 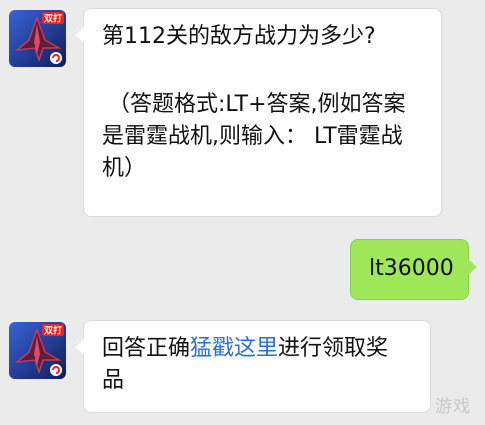 I want to click on reward-line-2: 品, so click(x=113, y=380).